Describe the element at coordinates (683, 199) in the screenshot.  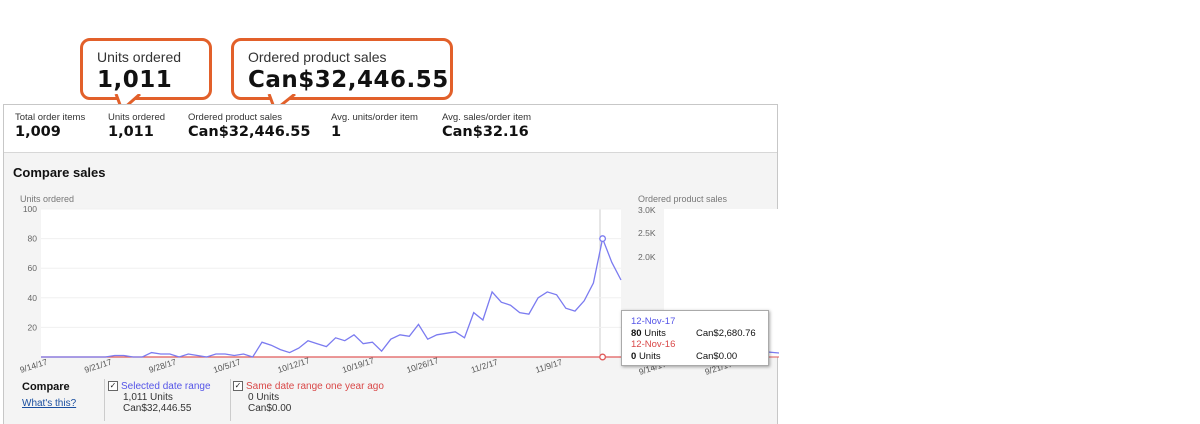
I see `sales-axis-label: Ordered product sales` at that location.